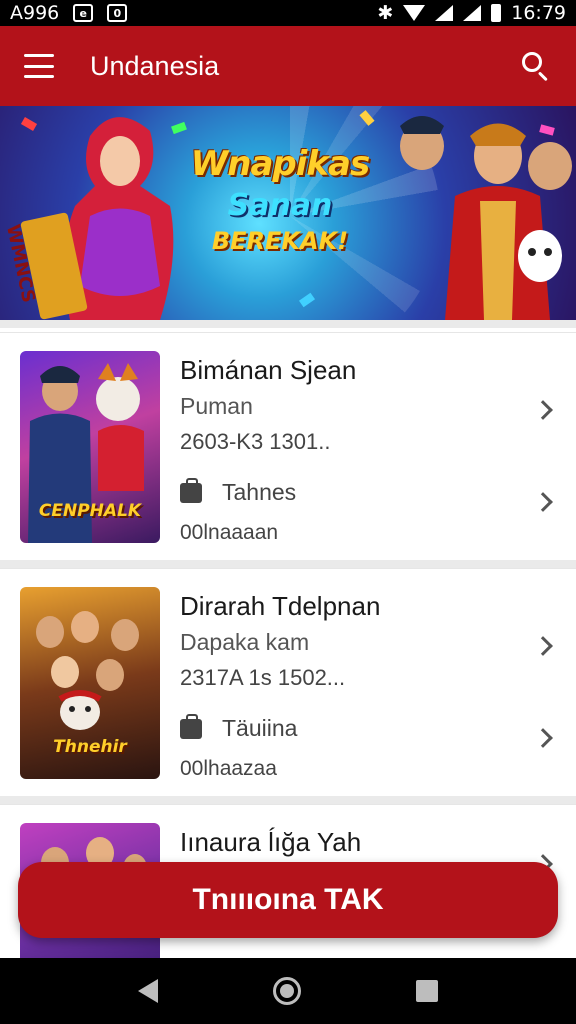  I want to click on item-title: Iınaura ĺığa Yah, so click(271, 842).